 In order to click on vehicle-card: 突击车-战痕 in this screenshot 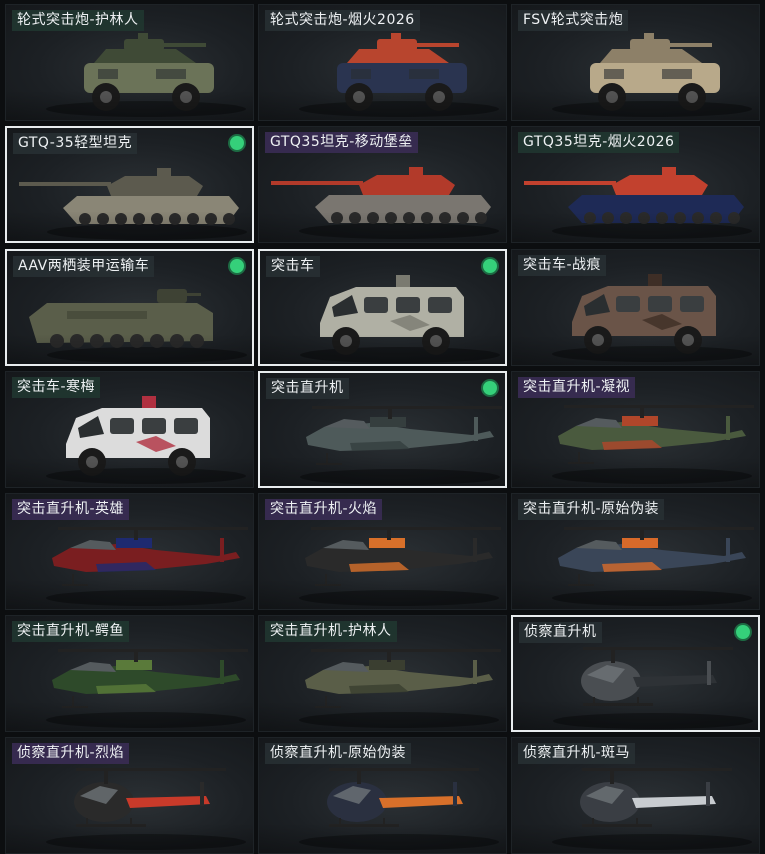, I will do `click(635, 307)`.